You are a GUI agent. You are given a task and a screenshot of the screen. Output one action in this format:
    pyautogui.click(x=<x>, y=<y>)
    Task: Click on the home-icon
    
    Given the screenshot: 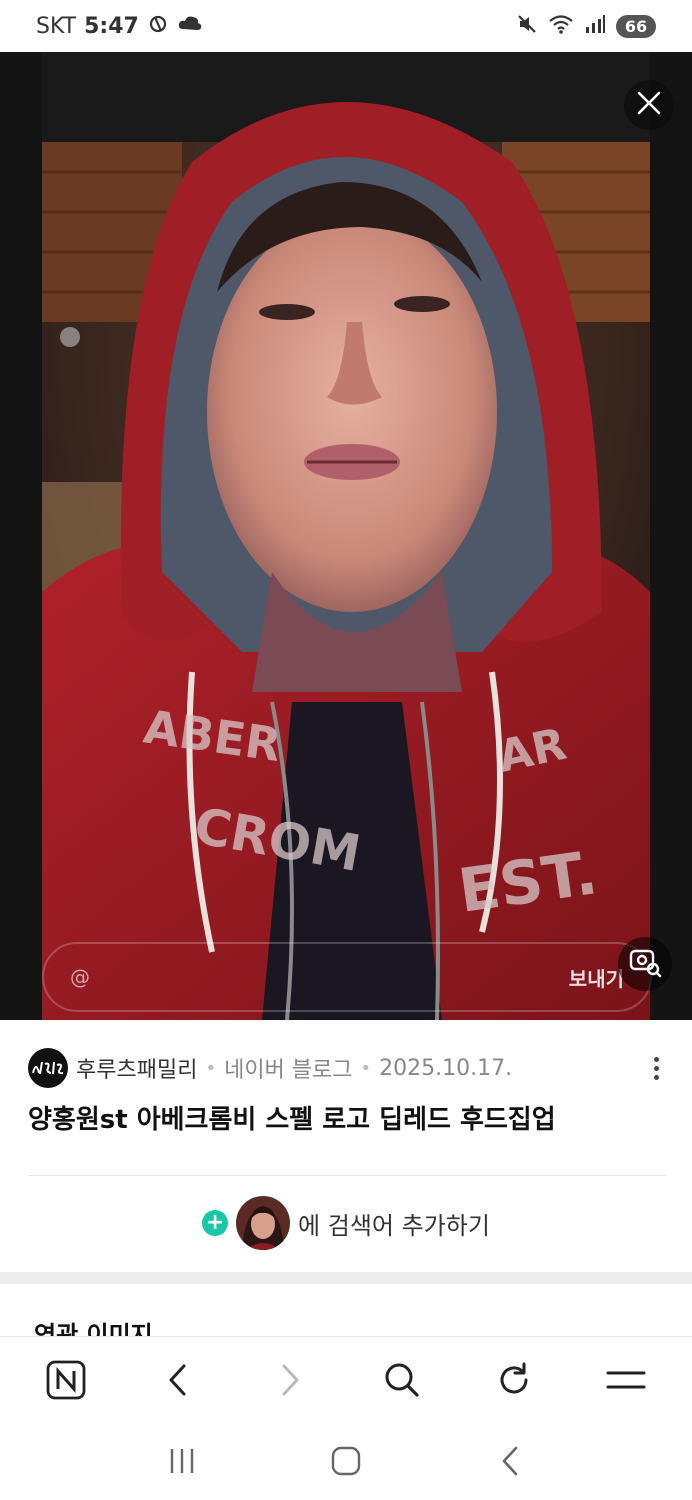 What is the action you would take?
    pyautogui.click(x=346, y=1463)
    